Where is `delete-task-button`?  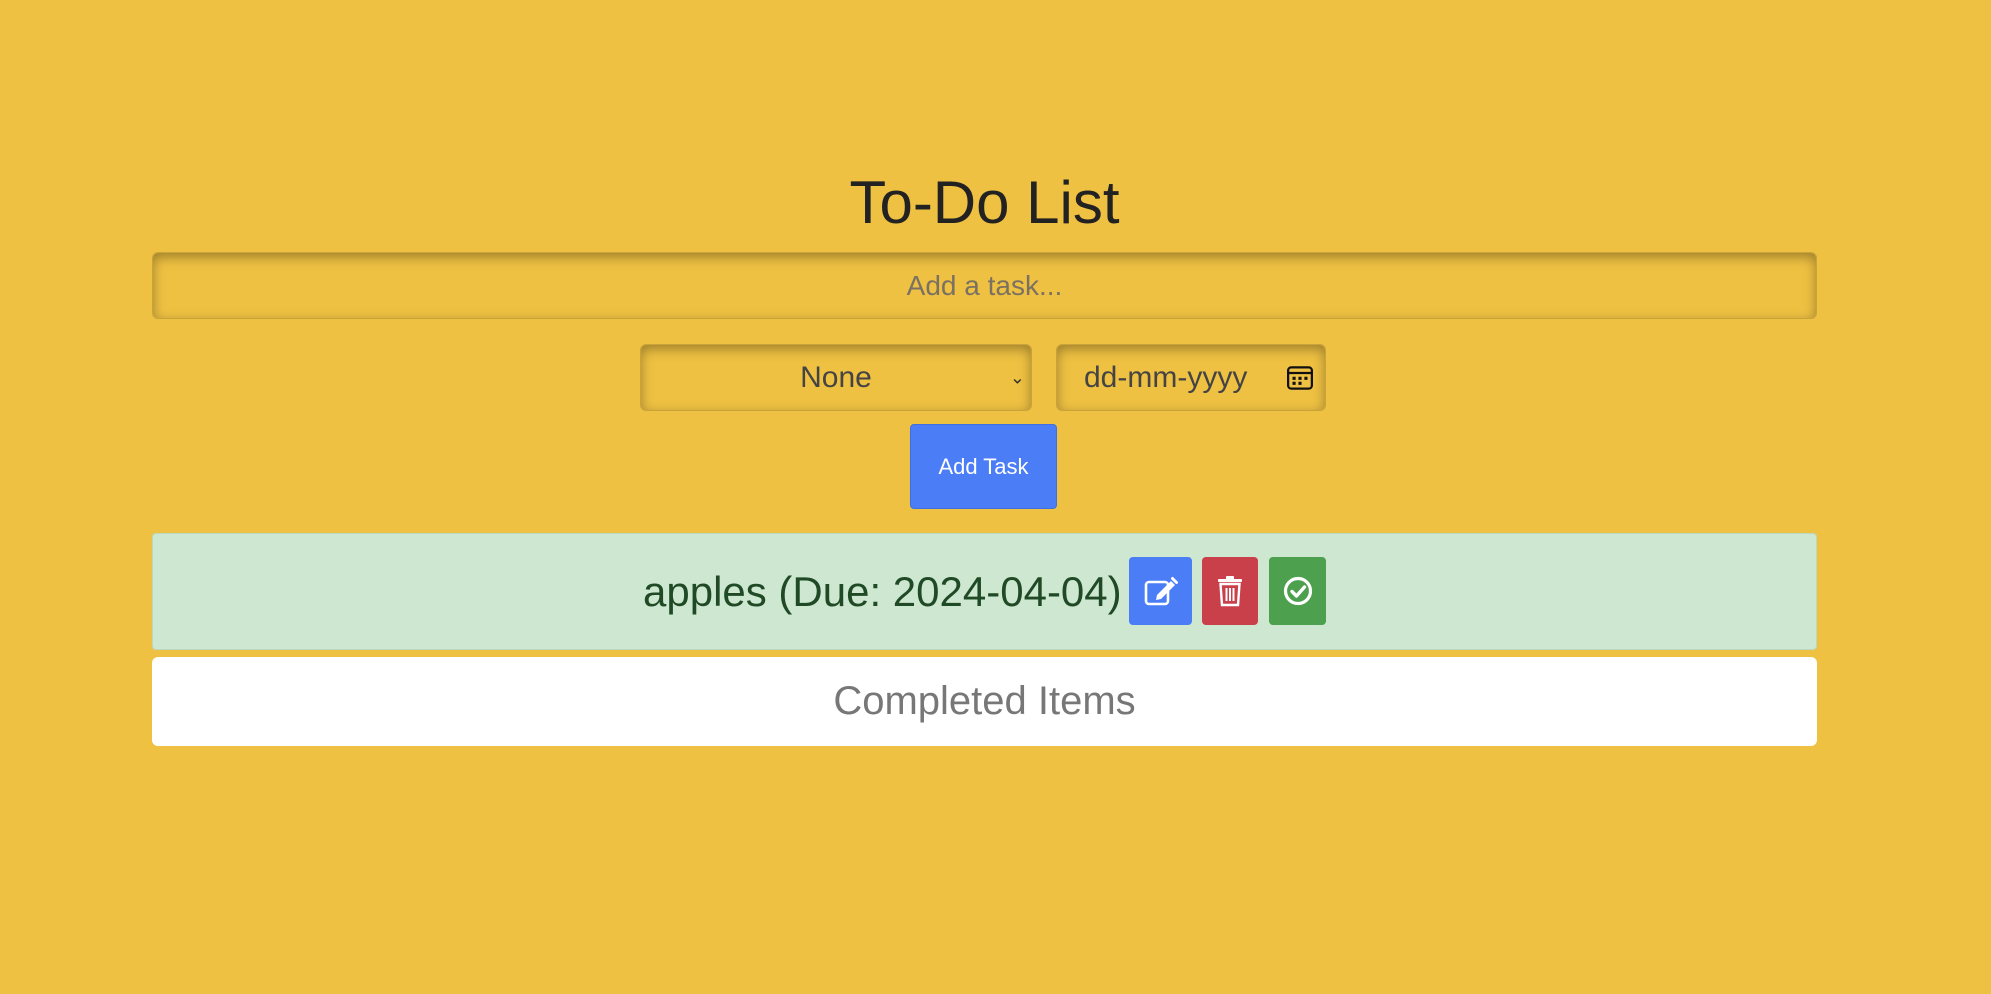
delete-task-button is located at coordinates (1230, 591).